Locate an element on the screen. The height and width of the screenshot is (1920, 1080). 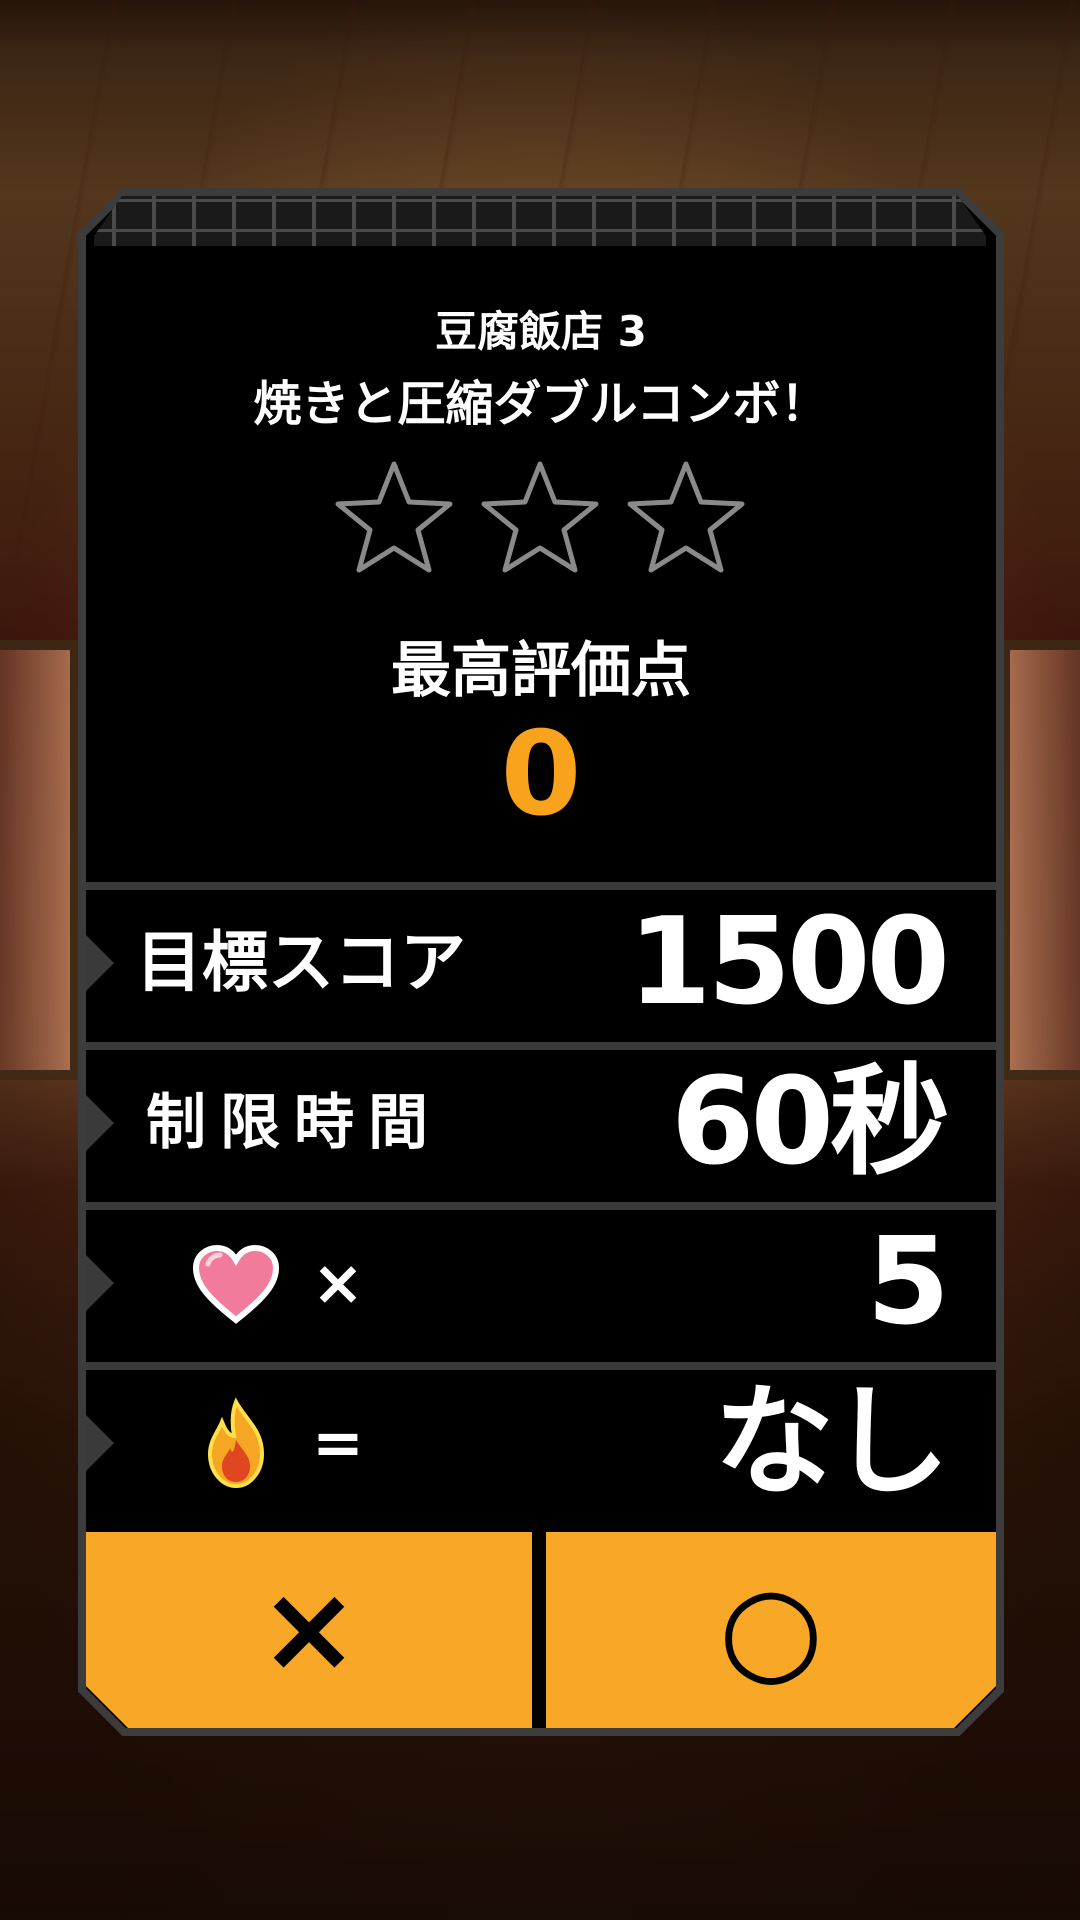
dialog-buttons: × ○ is located at coordinates (541, 1630).